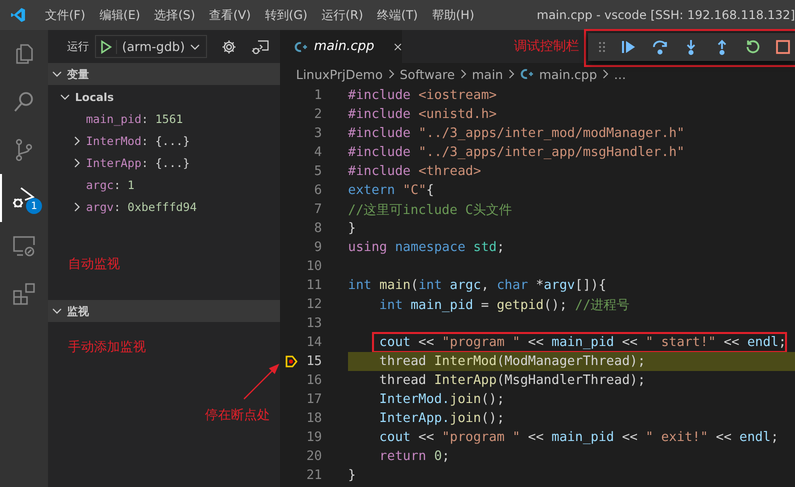  What do you see at coordinates (24, 102) in the screenshot?
I see `search-icon` at bounding box center [24, 102].